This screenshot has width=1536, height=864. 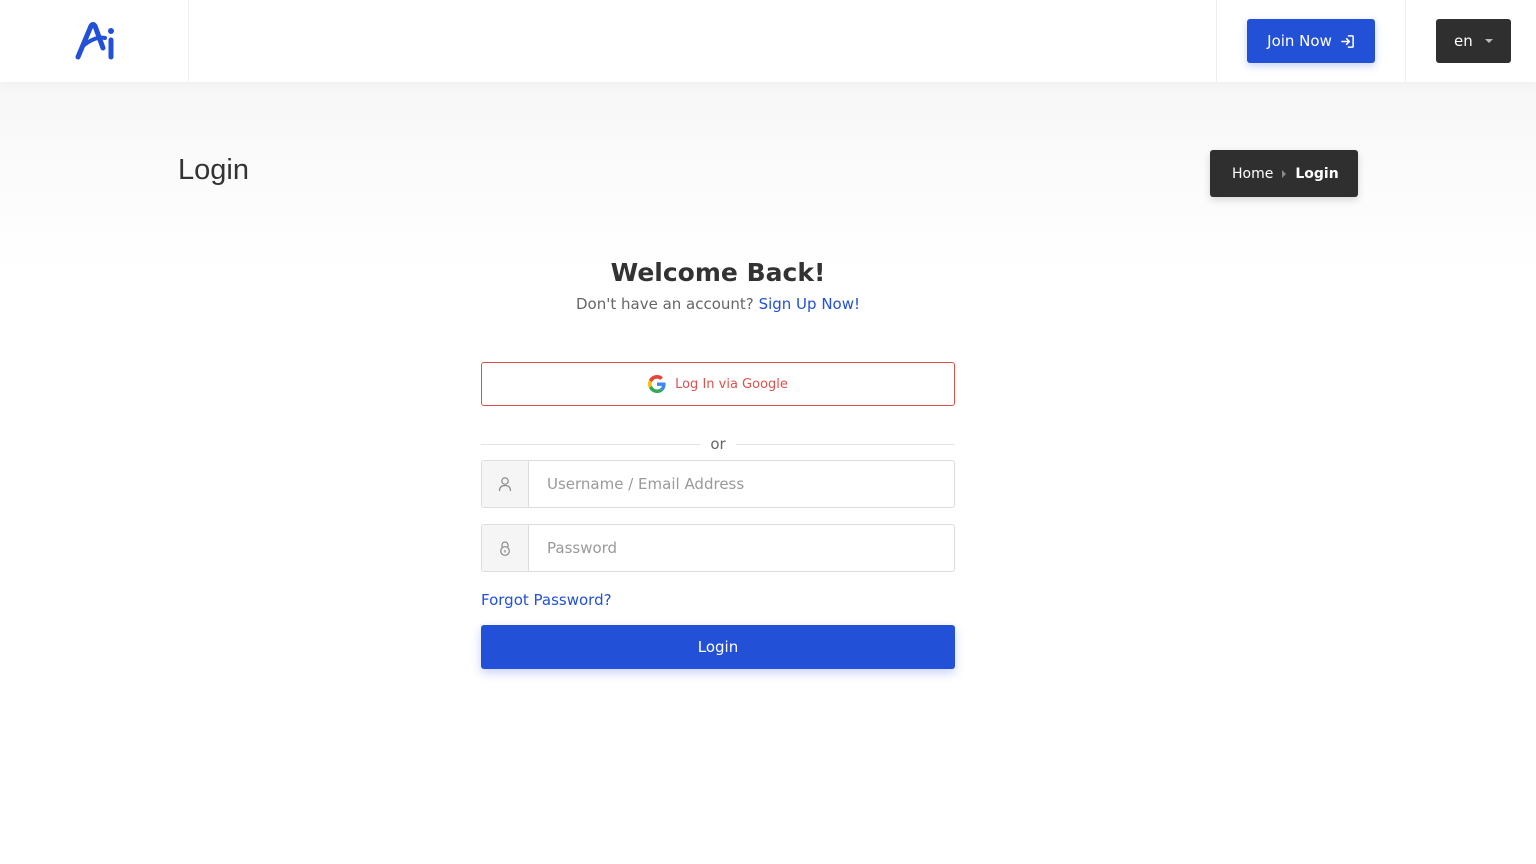 I want to click on login-submit-button: Login, so click(x=718, y=647).